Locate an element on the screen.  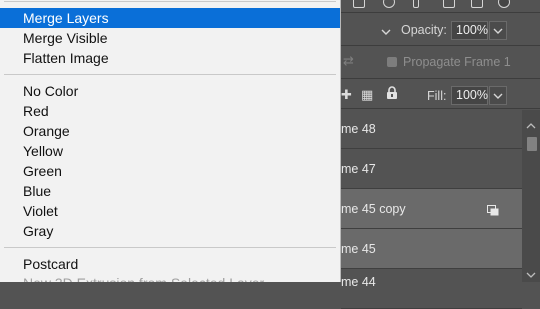
smart-object-filter-icon is located at coordinates (477, 4).